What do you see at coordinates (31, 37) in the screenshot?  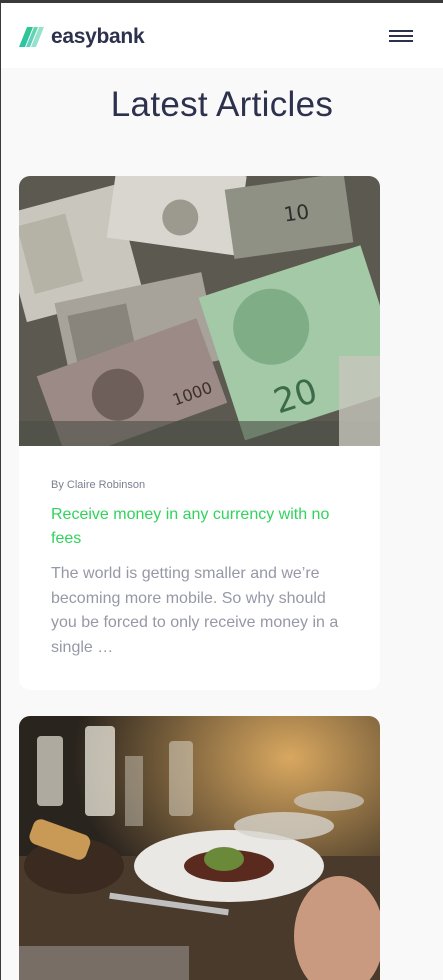 I see `easybank-logo-icon` at bounding box center [31, 37].